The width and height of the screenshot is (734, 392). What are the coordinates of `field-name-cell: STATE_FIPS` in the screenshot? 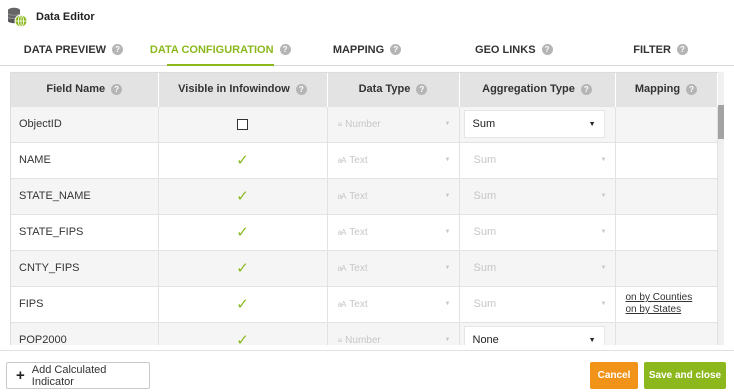 It's located at (85, 231).